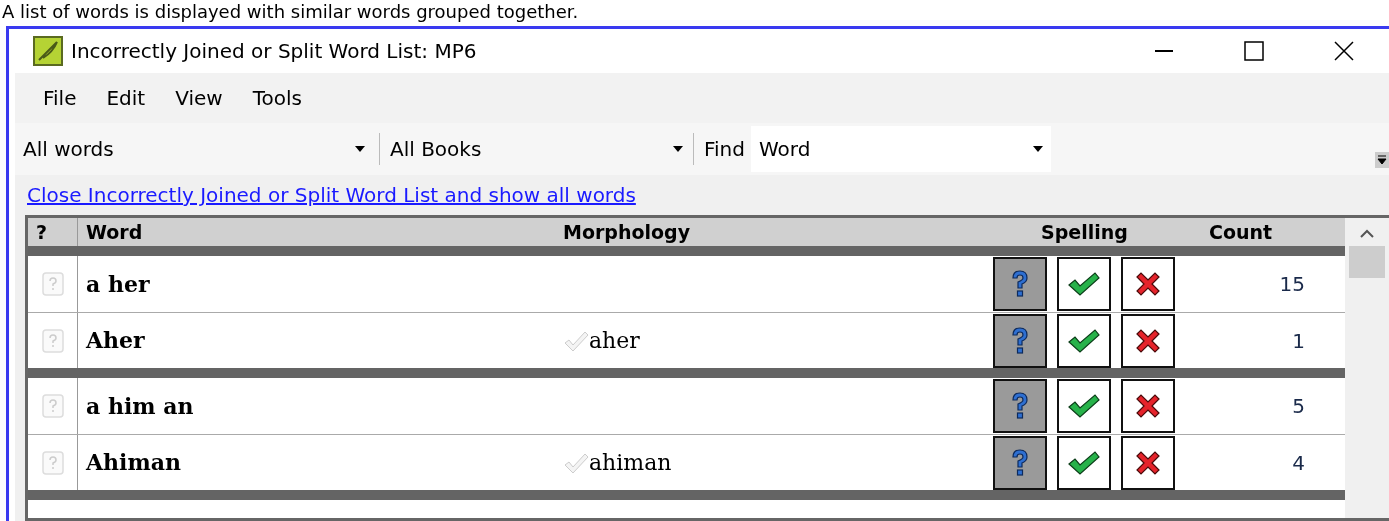 The image size is (1389, 521). What do you see at coordinates (115, 340) in the screenshot?
I see `word-cell-text: Aher` at bounding box center [115, 340].